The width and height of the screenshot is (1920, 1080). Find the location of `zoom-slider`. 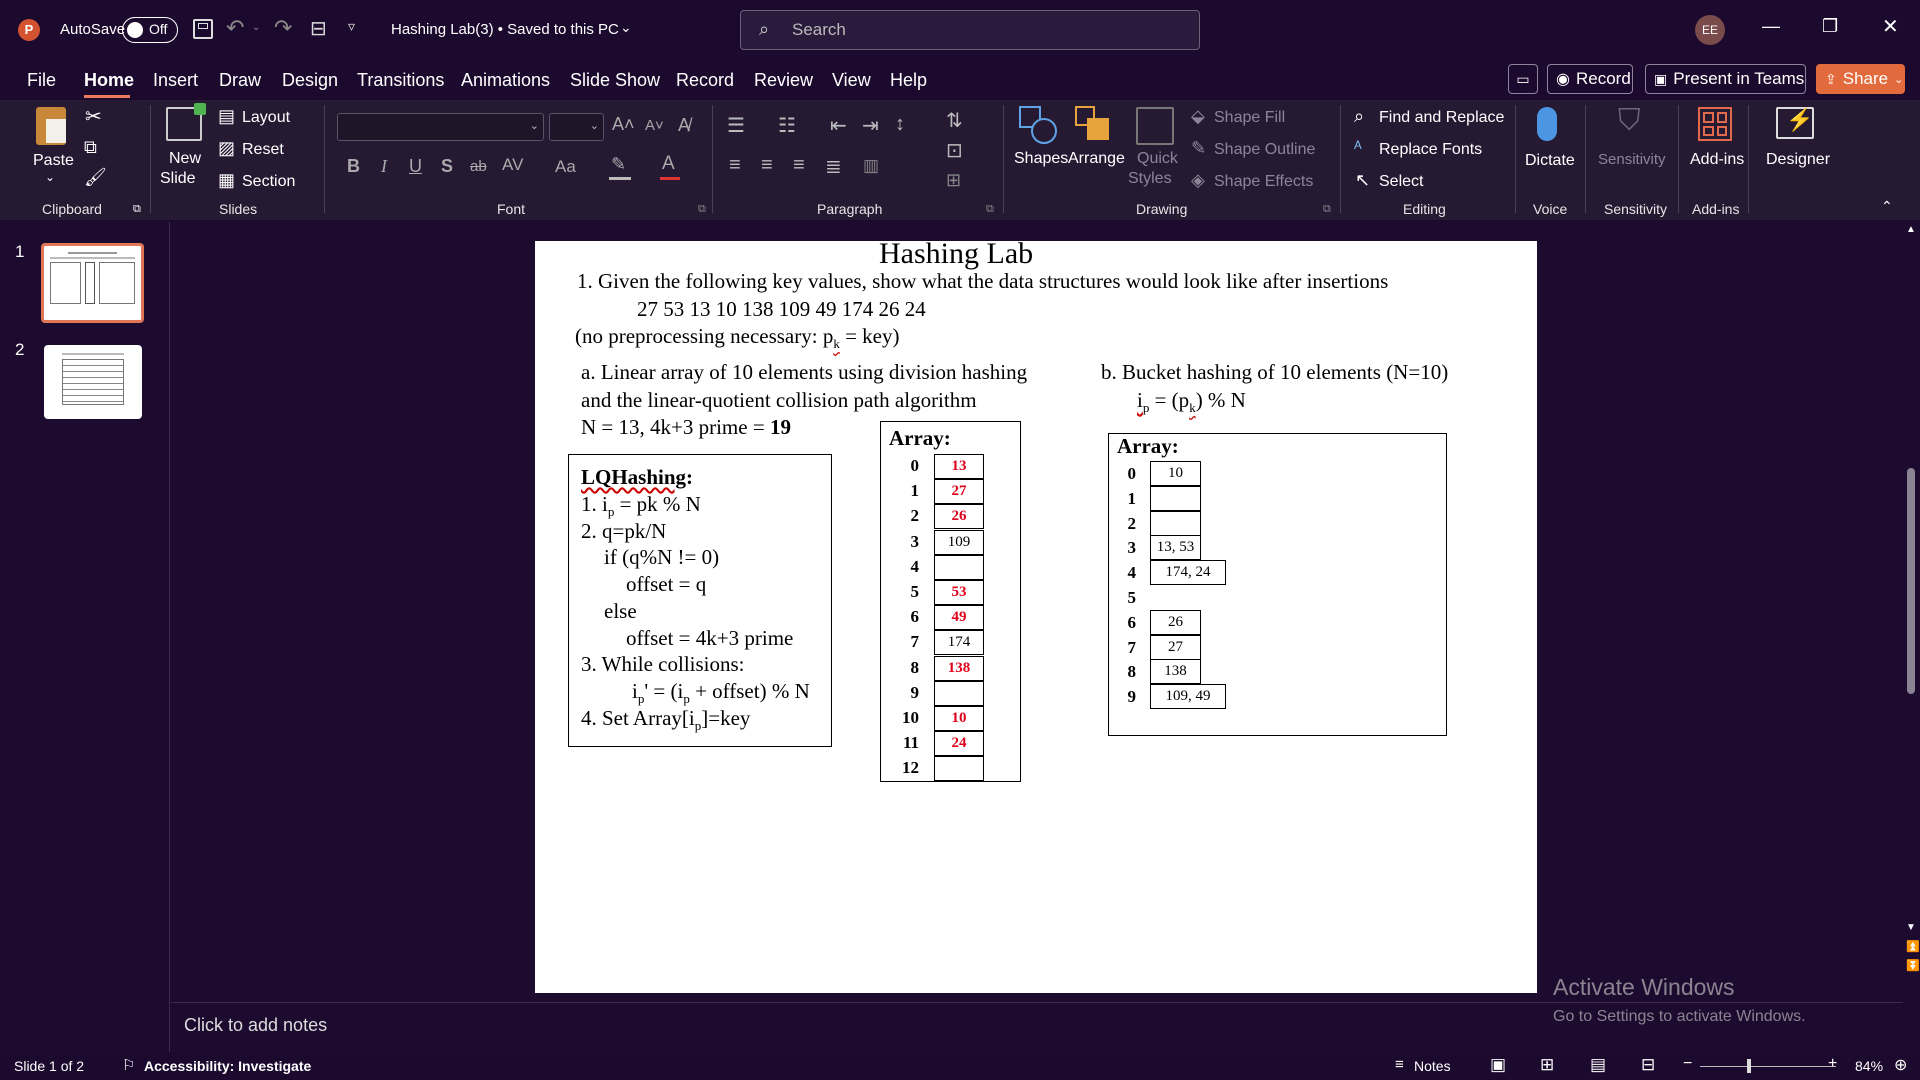

zoom-slider is located at coordinates (1768, 1066).